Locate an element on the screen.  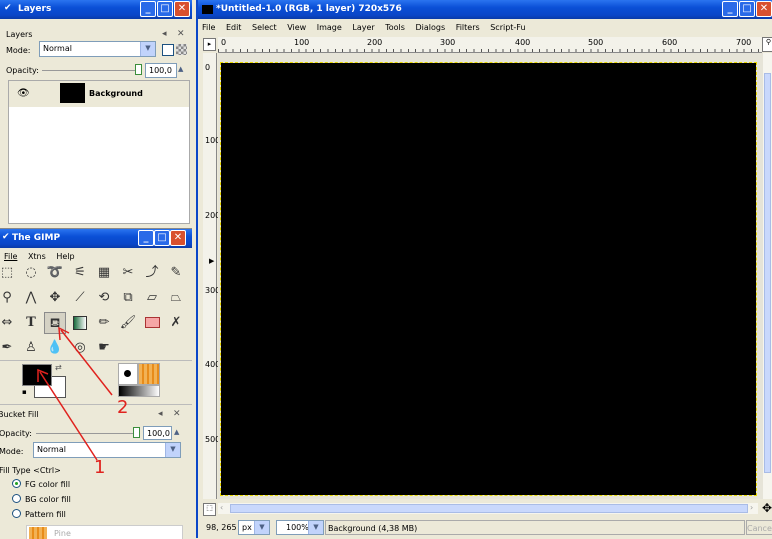
vertical-scrollbar is located at coordinates (767, 276).